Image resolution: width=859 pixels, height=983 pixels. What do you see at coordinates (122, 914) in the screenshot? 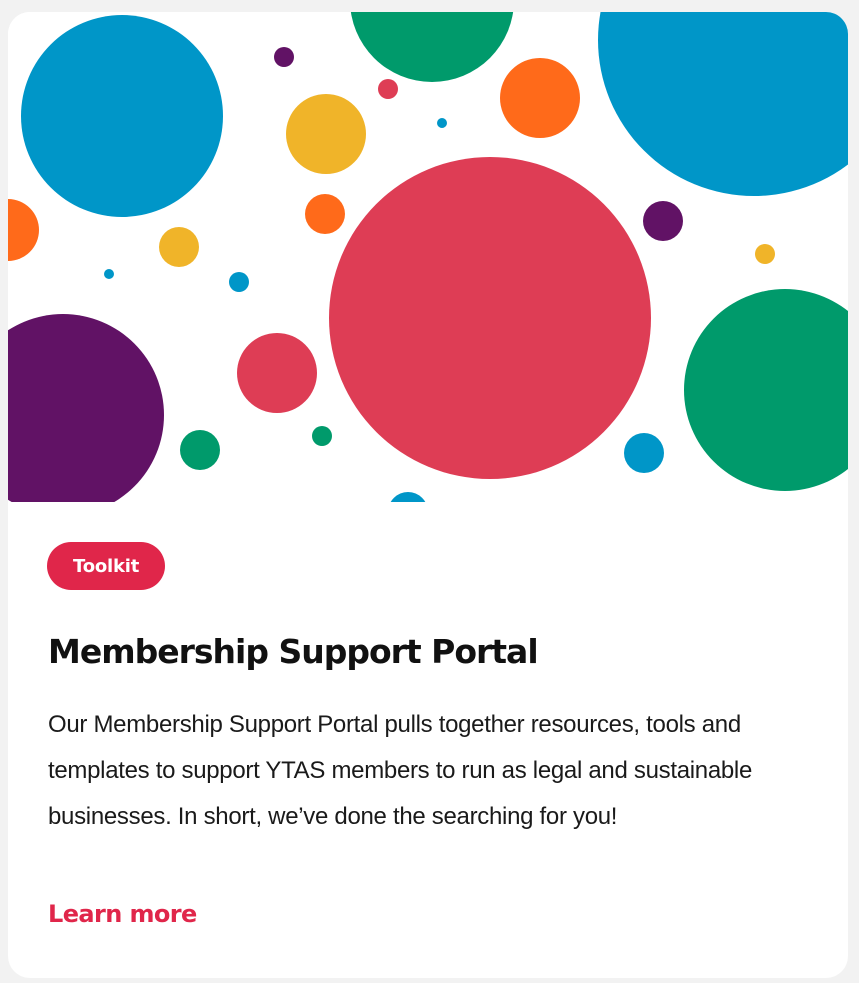
I see `learn-more-link: Learn more` at bounding box center [122, 914].